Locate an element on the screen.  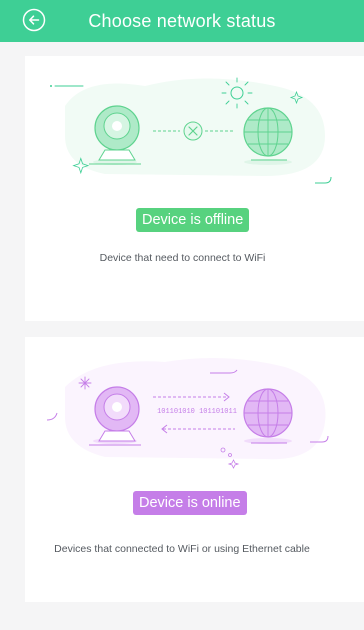
header-bar: Choose network status is located at coordinates (182, 21).